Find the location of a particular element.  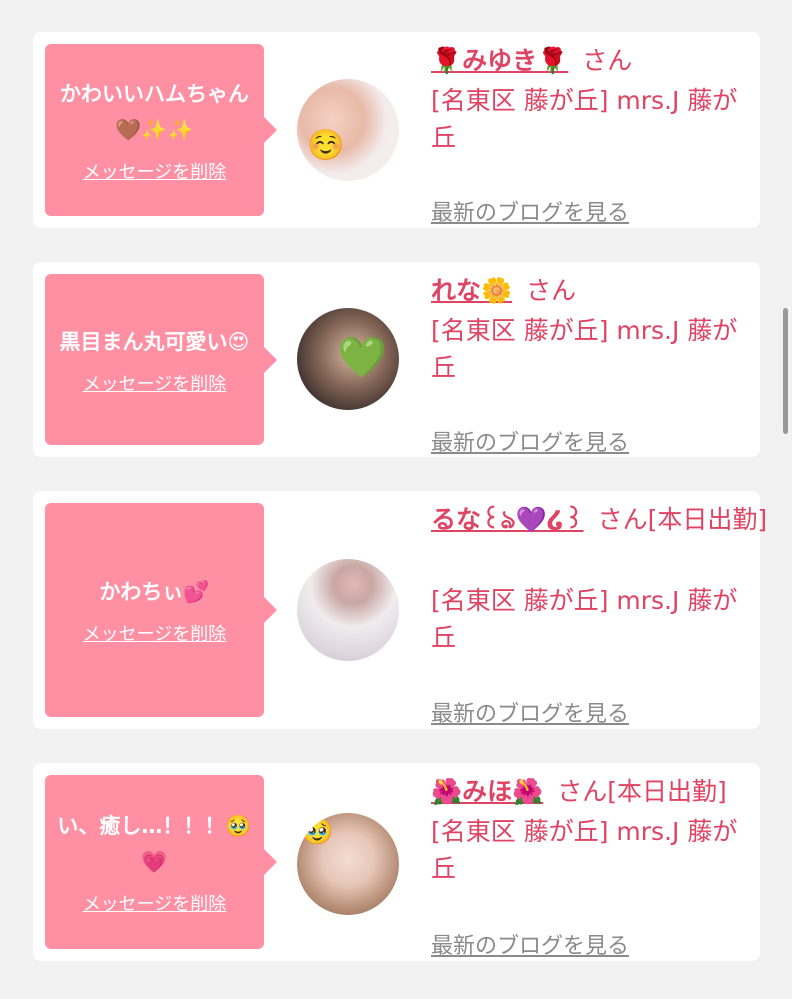

message-bubble: かわいいハムちゃん🤎✨✨ メッセージを削除 is located at coordinates (161, 130).